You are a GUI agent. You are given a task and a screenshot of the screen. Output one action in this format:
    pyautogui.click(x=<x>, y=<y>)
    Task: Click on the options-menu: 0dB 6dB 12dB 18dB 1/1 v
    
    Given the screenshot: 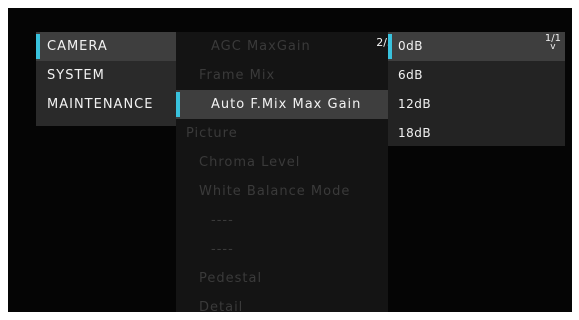 What is the action you would take?
    pyautogui.click(x=476, y=89)
    